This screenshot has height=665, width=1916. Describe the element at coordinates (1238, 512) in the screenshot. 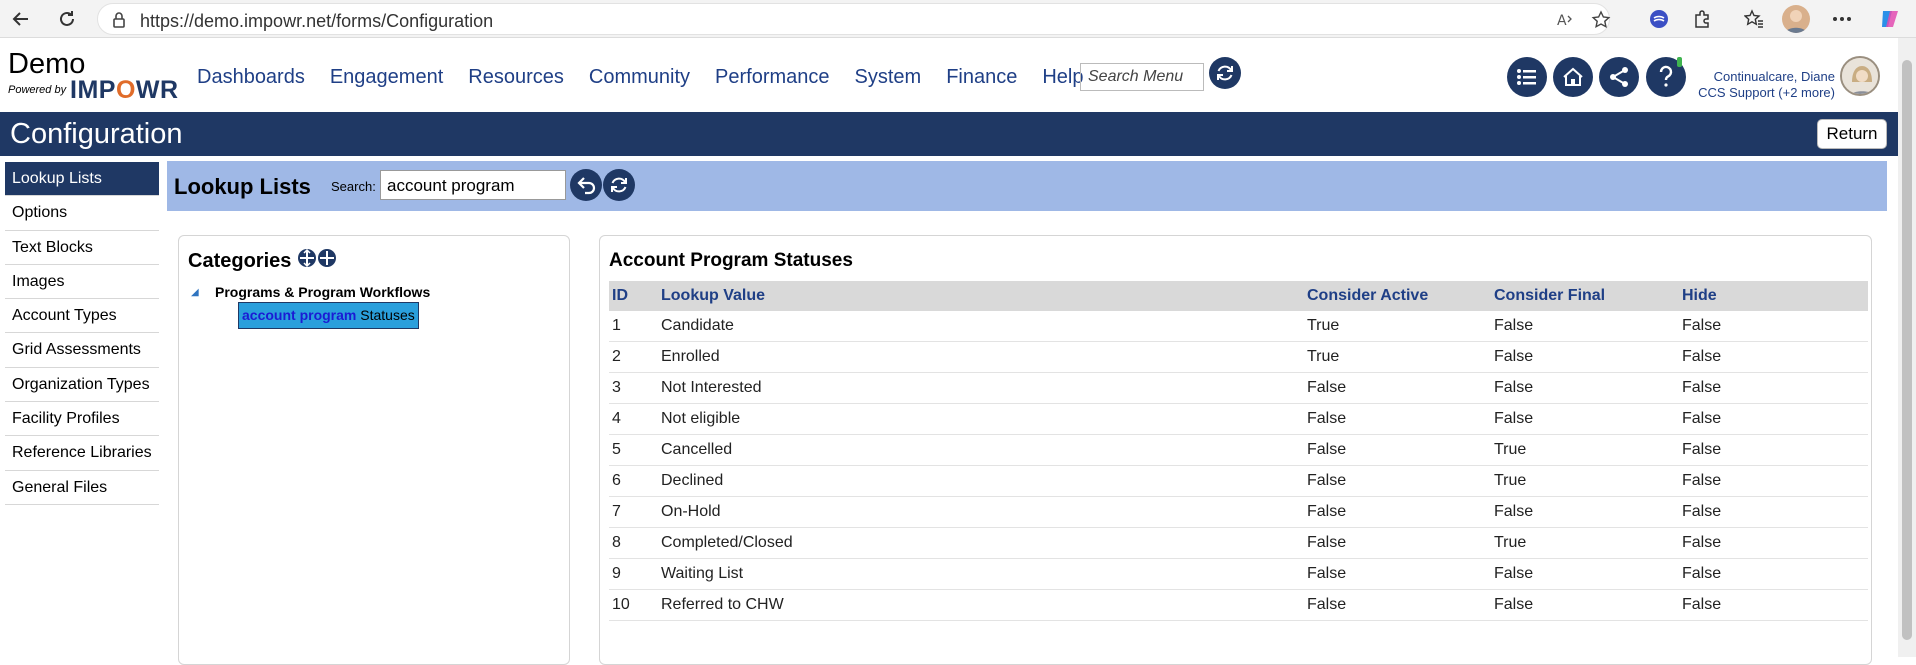

I see `table-row: 7 On-Hold False False False` at that location.